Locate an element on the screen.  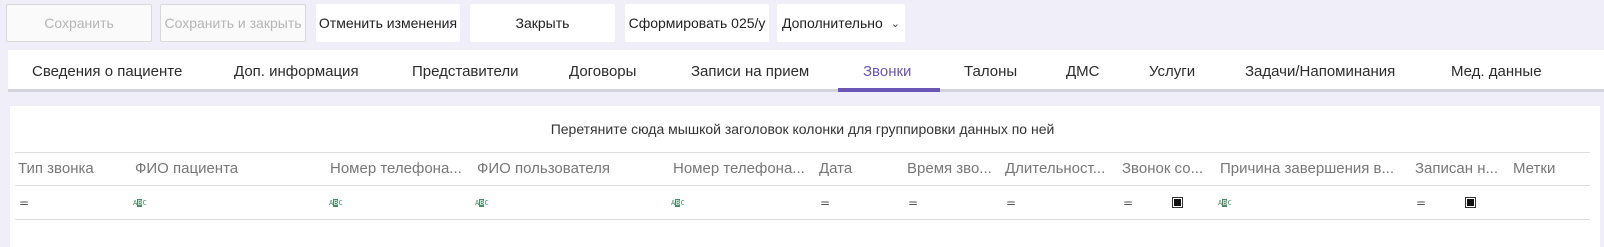
save-button: Сохранить is located at coordinates (79, 23).